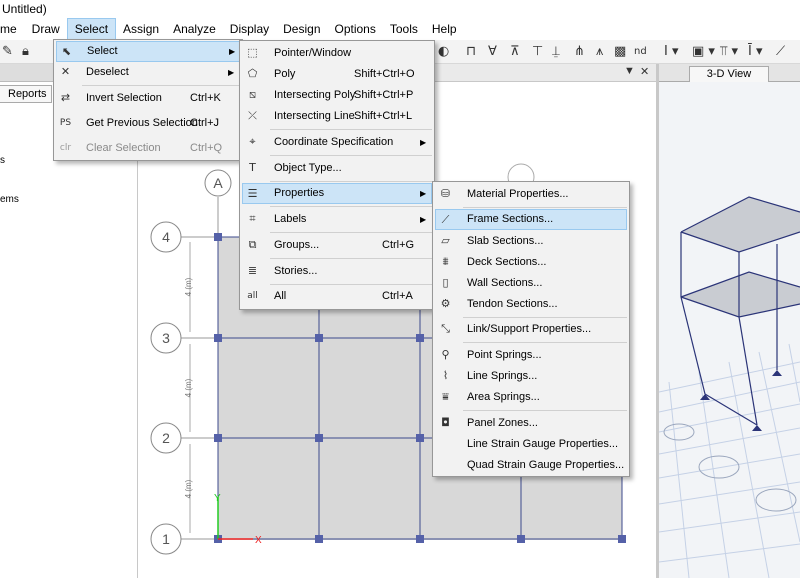 The image size is (800, 578). Describe the element at coordinates (445, 193) in the screenshot. I see `material-icon: ⛁` at that location.